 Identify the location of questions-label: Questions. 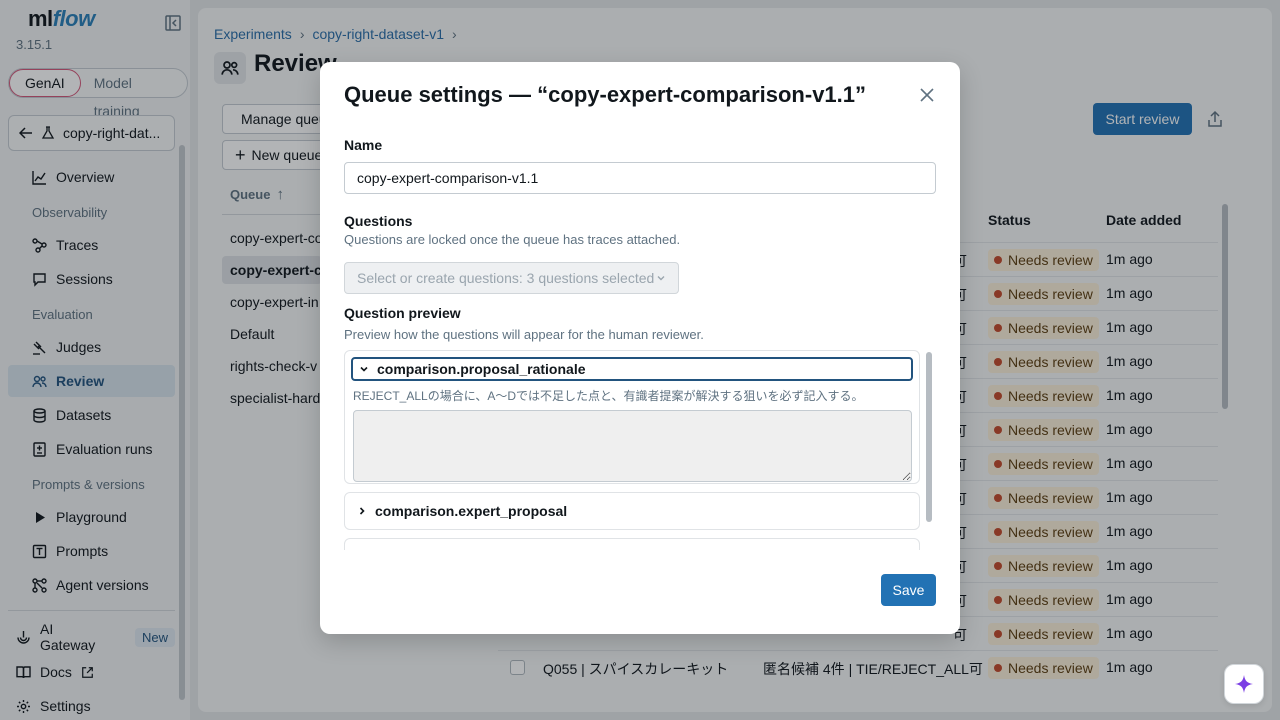
(378, 221).